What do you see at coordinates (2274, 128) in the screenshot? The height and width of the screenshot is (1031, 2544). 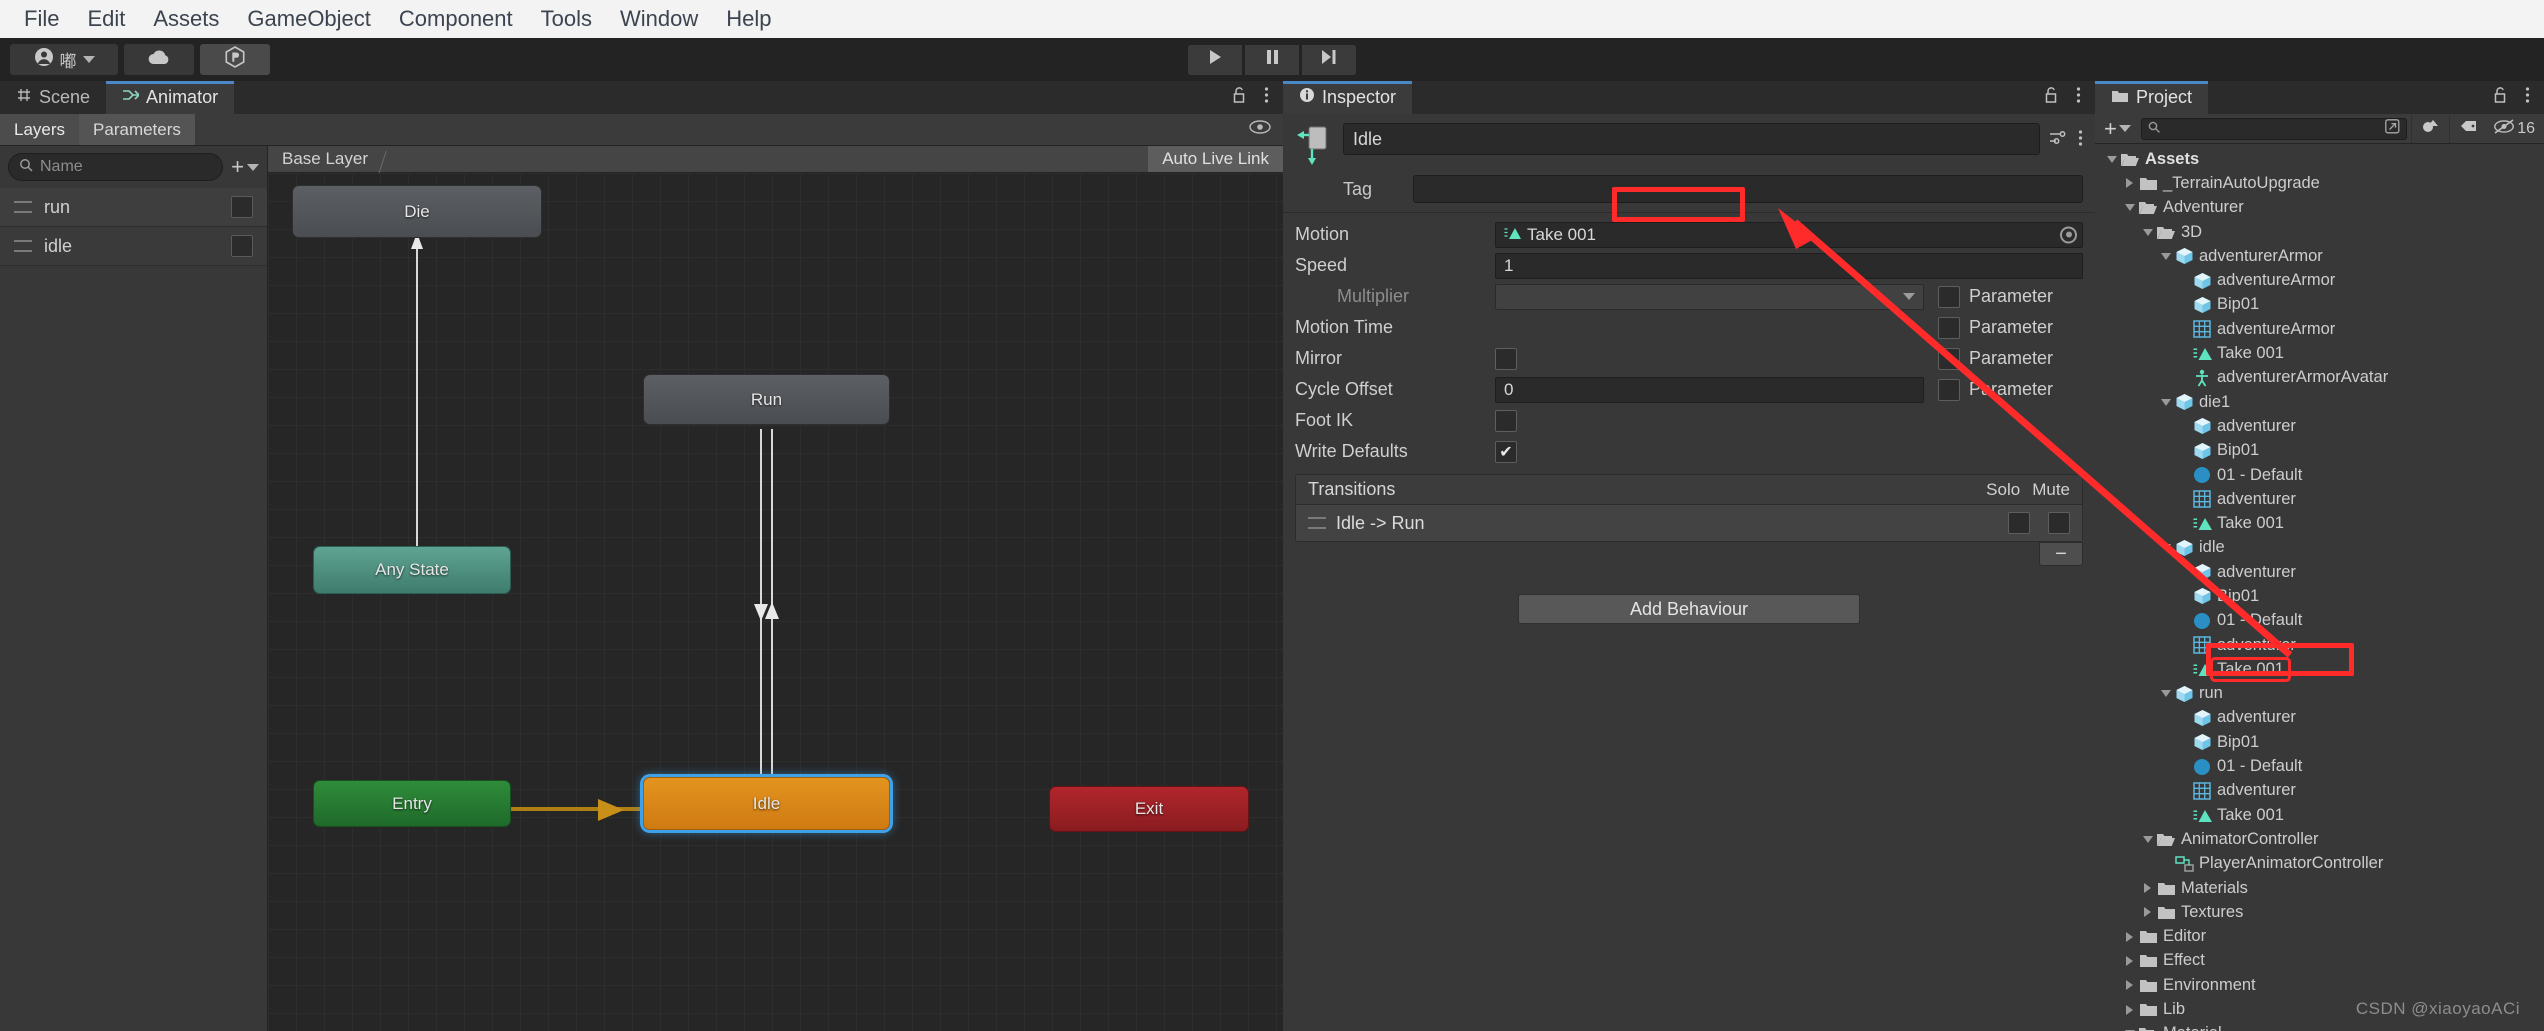 I see `project-search-input` at bounding box center [2274, 128].